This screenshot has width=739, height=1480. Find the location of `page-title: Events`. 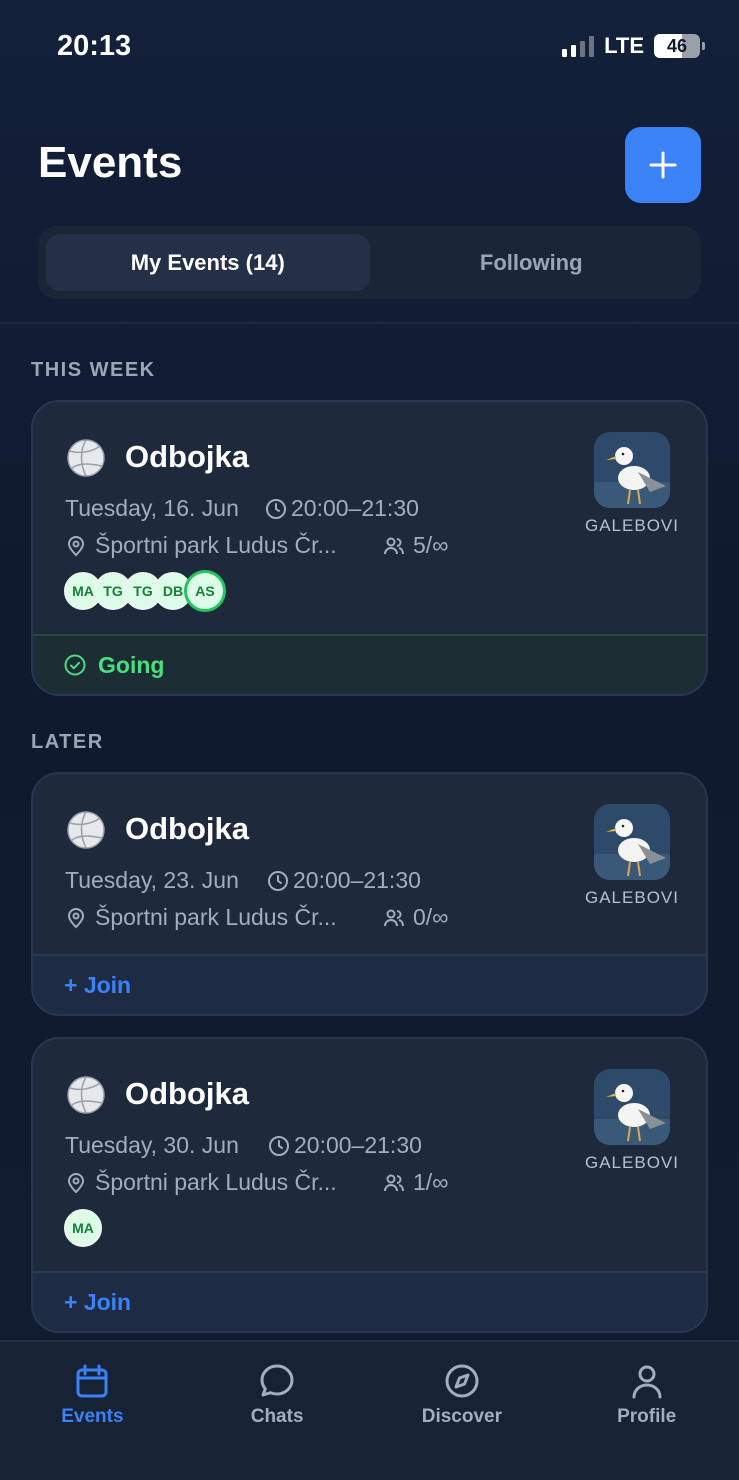

page-title: Events is located at coordinates (110, 162).